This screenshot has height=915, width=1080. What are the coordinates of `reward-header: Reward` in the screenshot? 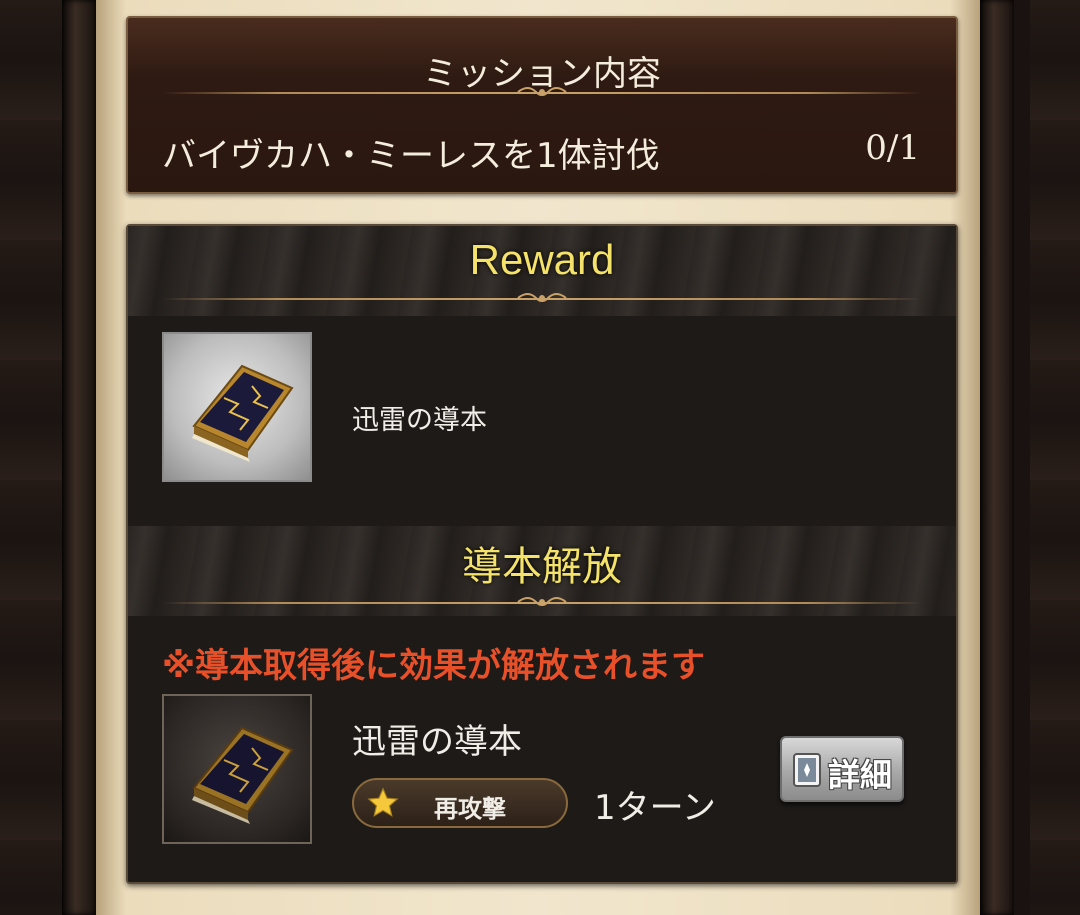 It's located at (542, 259).